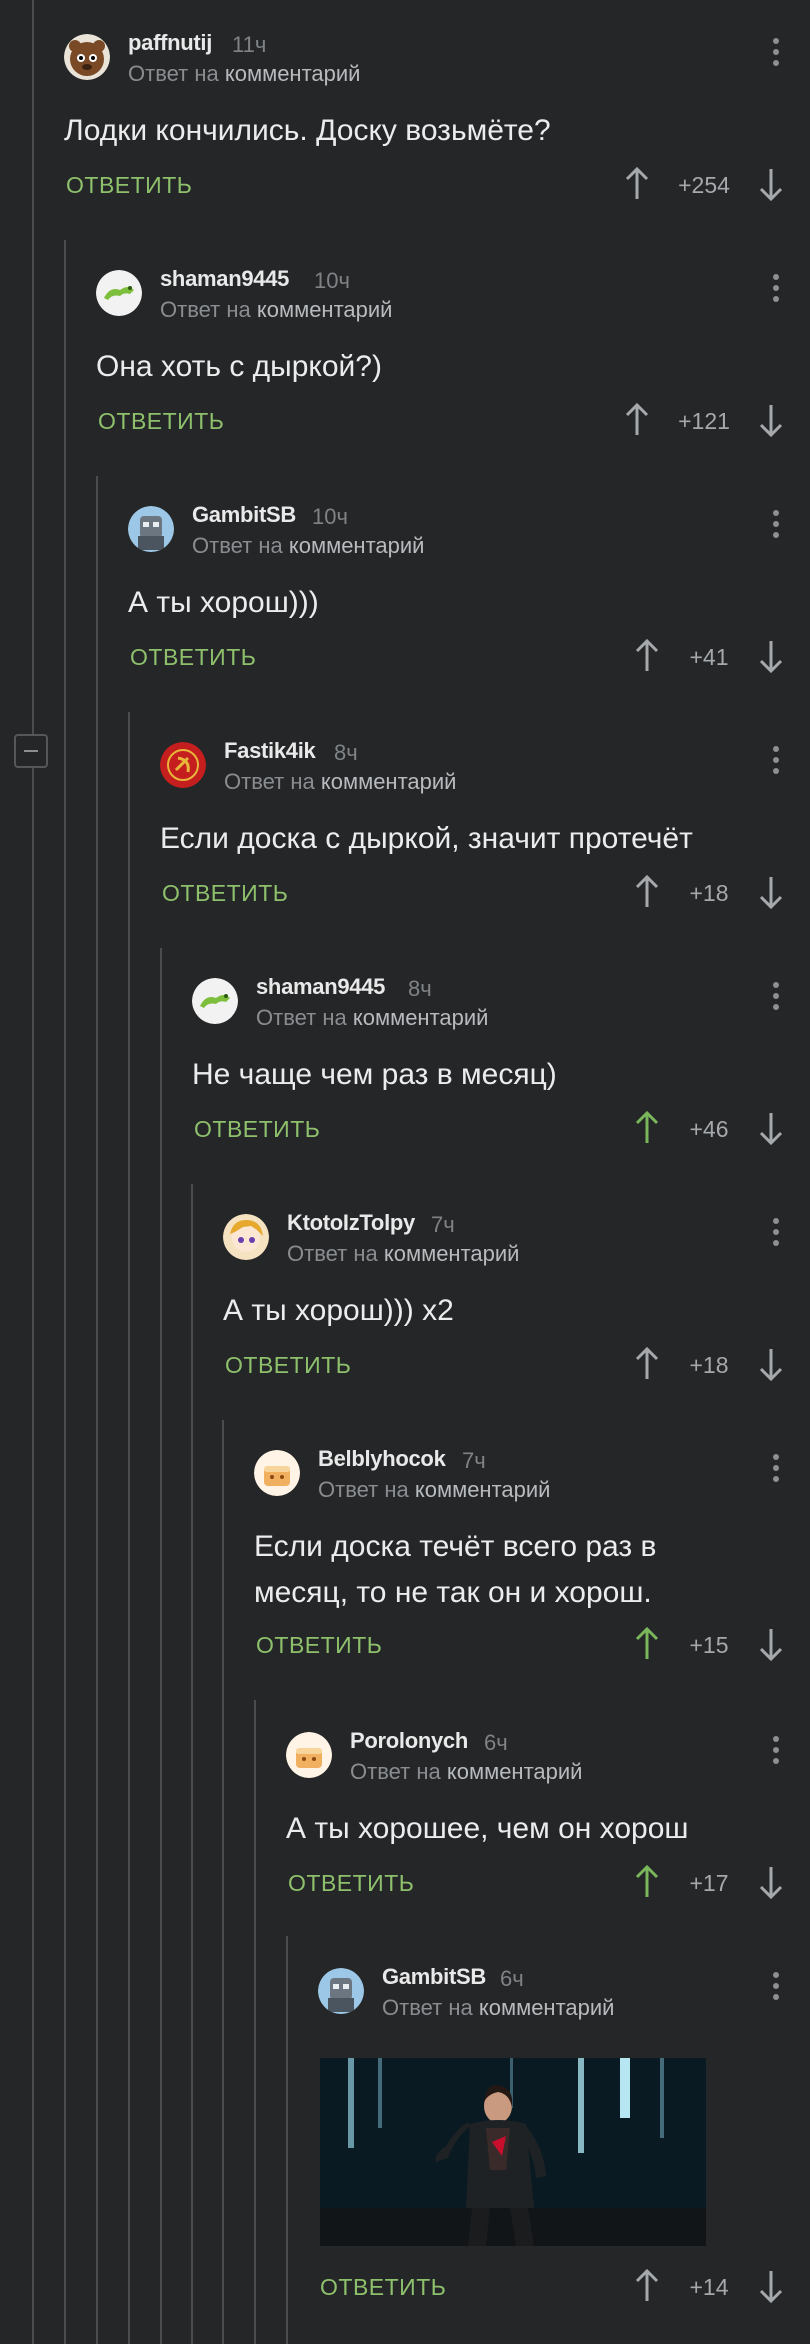 This screenshot has width=810, height=2344. What do you see at coordinates (704, 420) in the screenshot?
I see `vote-controls: +121` at bounding box center [704, 420].